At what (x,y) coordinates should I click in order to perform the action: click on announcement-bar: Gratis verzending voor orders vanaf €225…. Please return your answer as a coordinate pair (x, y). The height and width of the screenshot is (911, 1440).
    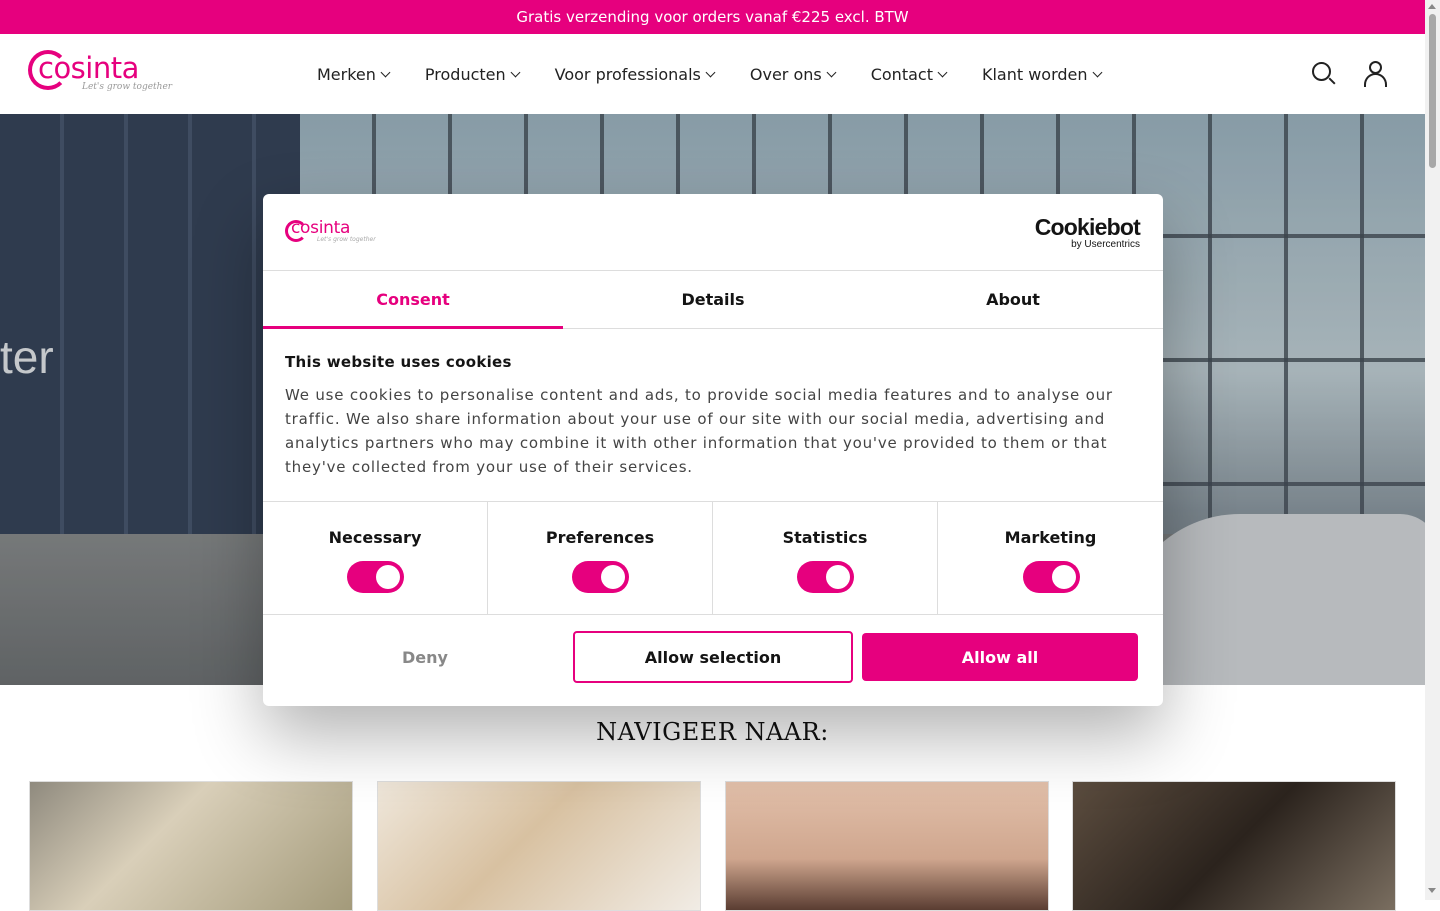
    Looking at the image, I should click on (712, 17).